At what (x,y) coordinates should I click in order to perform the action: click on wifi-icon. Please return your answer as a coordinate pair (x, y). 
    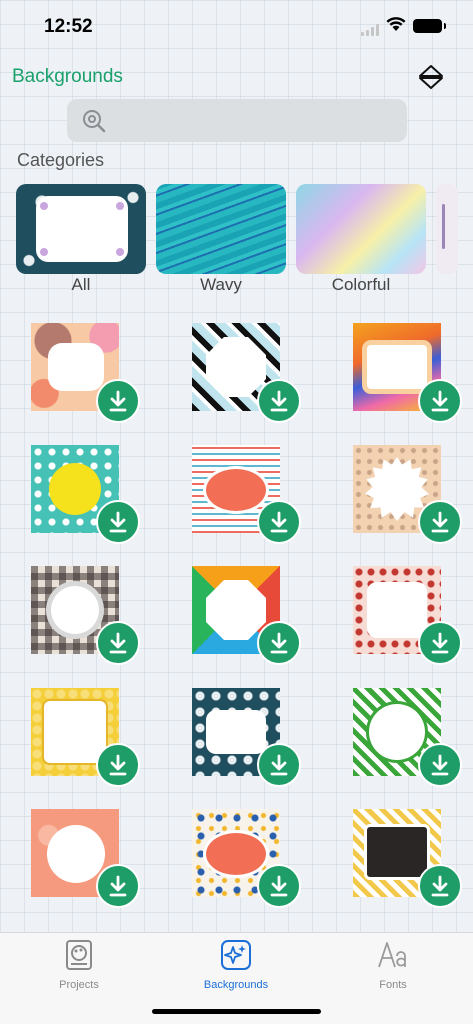
    Looking at the image, I should click on (396, 26).